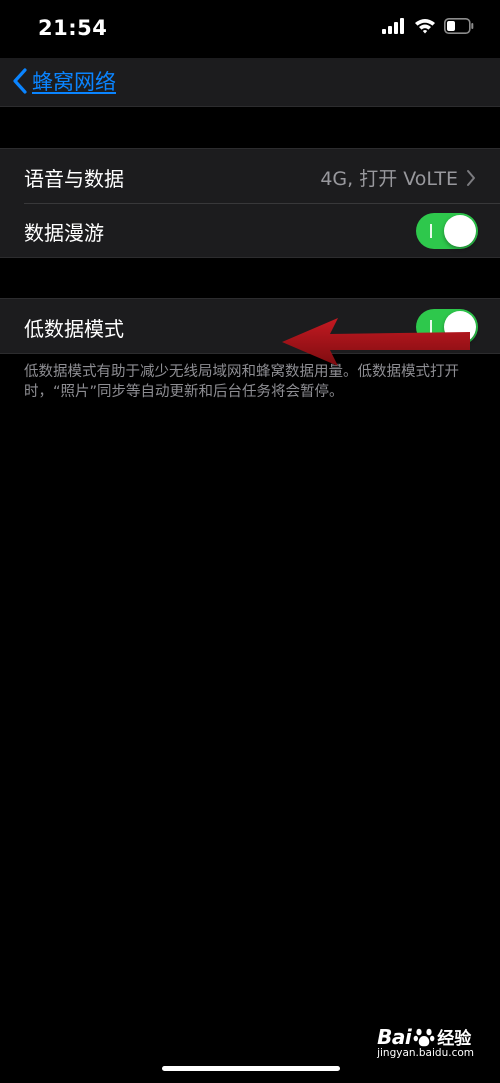 The height and width of the screenshot is (1083, 500). What do you see at coordinates (73, 28) in the screenshot?
I see `status-time: 21:54` at bounding box center [73, 28].